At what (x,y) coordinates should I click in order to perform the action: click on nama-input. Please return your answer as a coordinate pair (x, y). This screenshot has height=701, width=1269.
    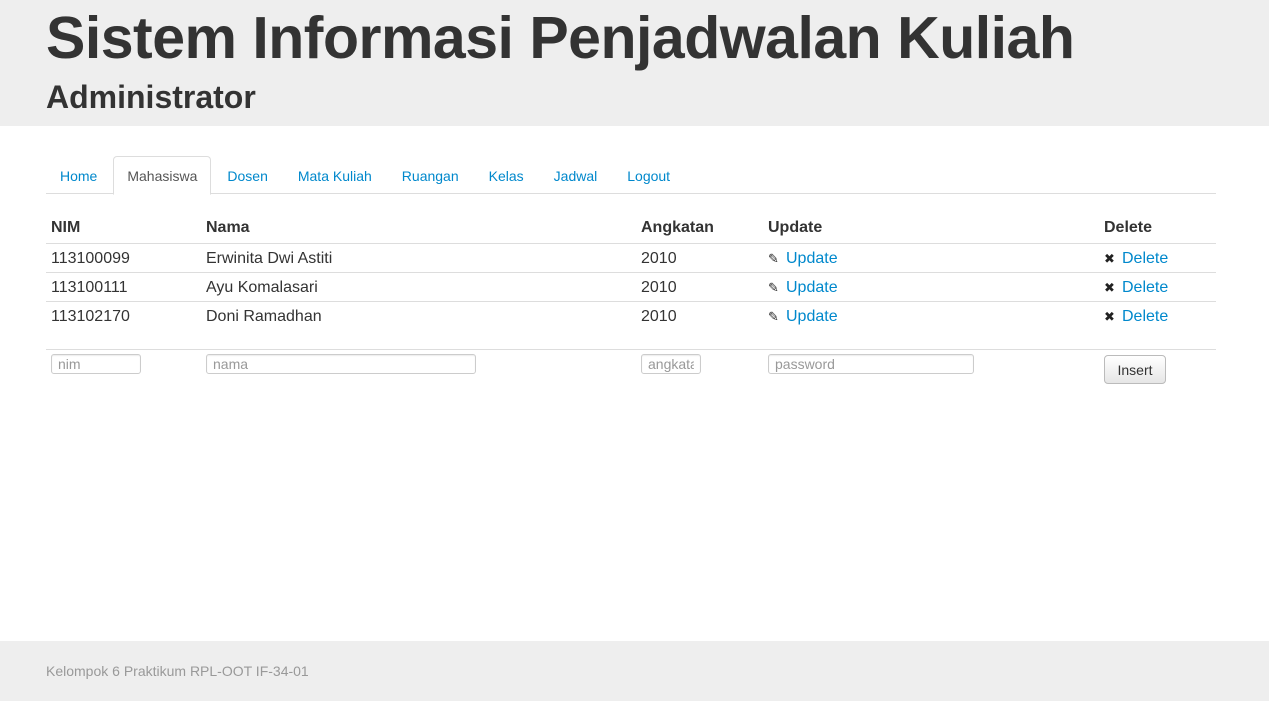
    Looking at the image, I should click on (341, 364).